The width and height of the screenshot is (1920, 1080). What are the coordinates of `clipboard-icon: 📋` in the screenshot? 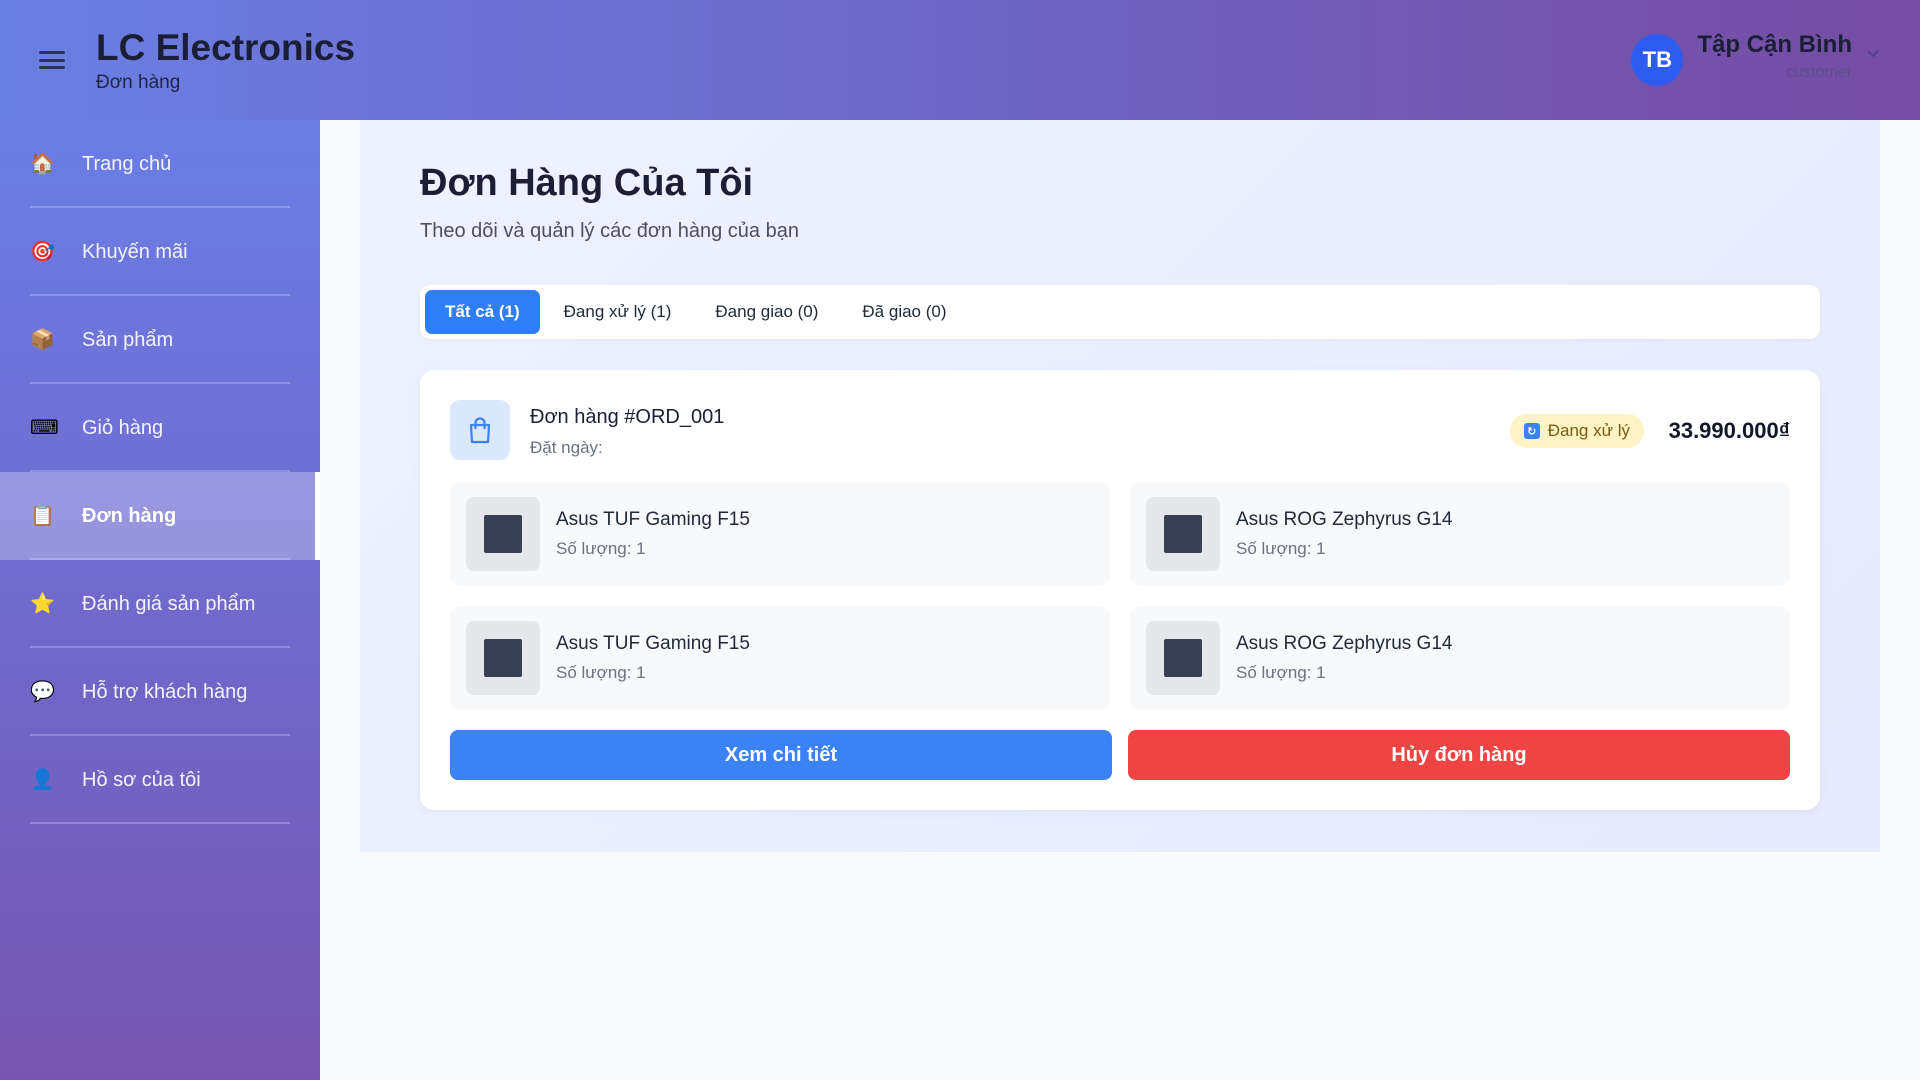 It's located at (42, 516).